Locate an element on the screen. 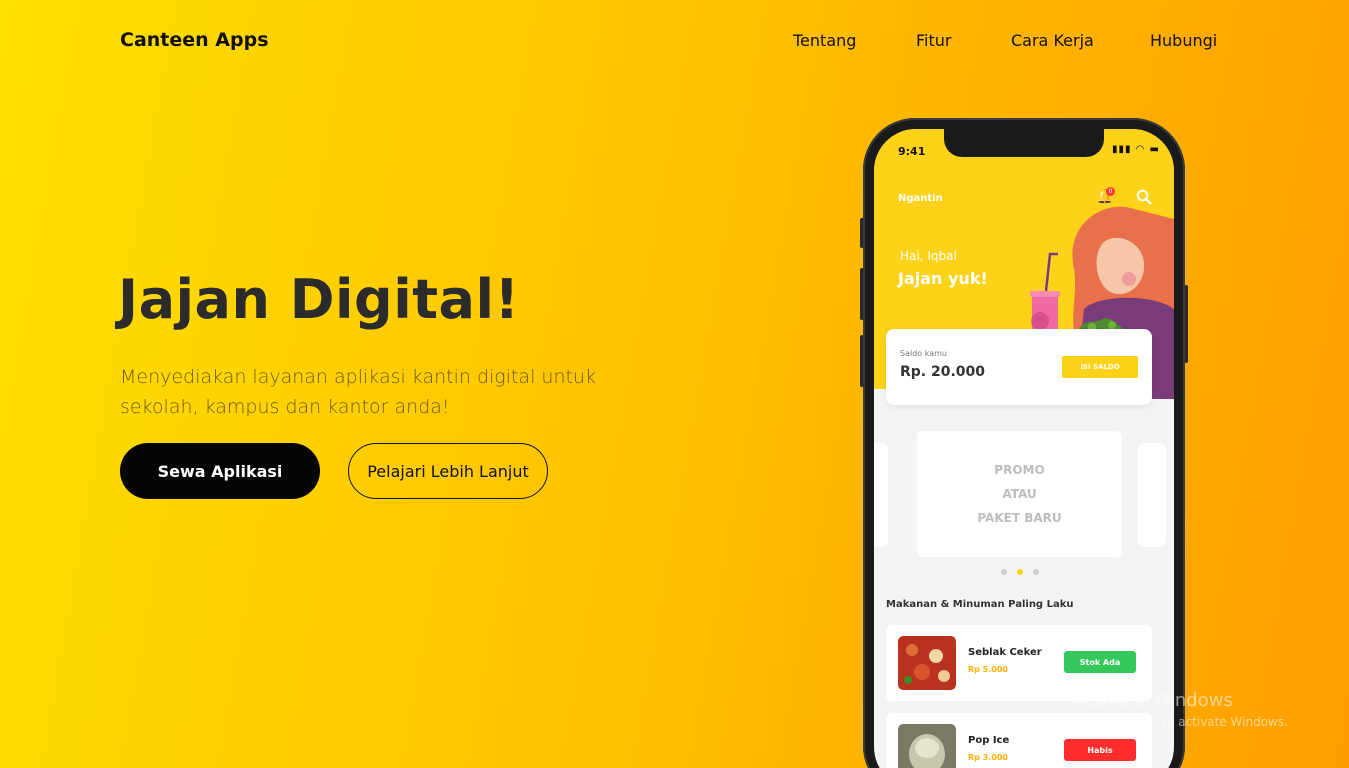 Image resolution: width=1349 pixels, height=768 pixels. pop-ice-image is located at coordinates (927, 746).